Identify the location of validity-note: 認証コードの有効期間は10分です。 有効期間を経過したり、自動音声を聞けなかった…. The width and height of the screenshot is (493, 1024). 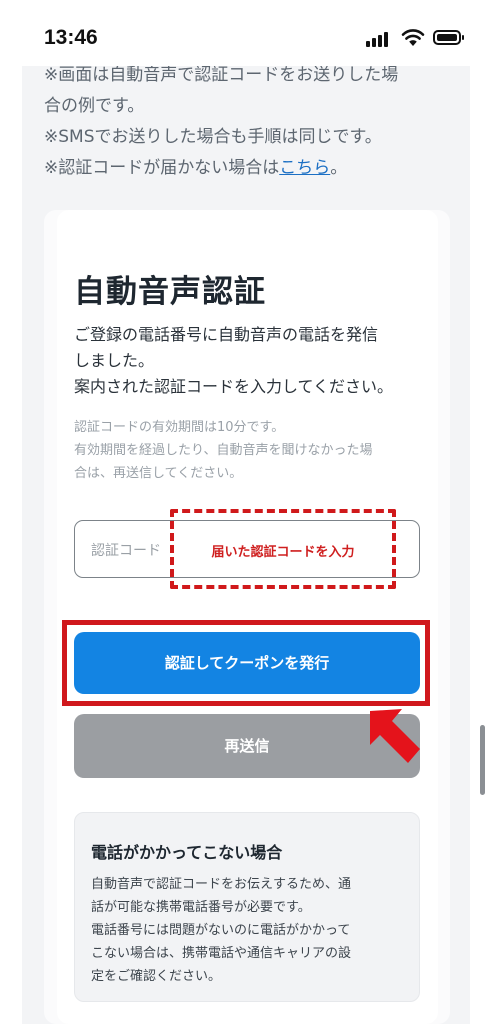
(252, 450).